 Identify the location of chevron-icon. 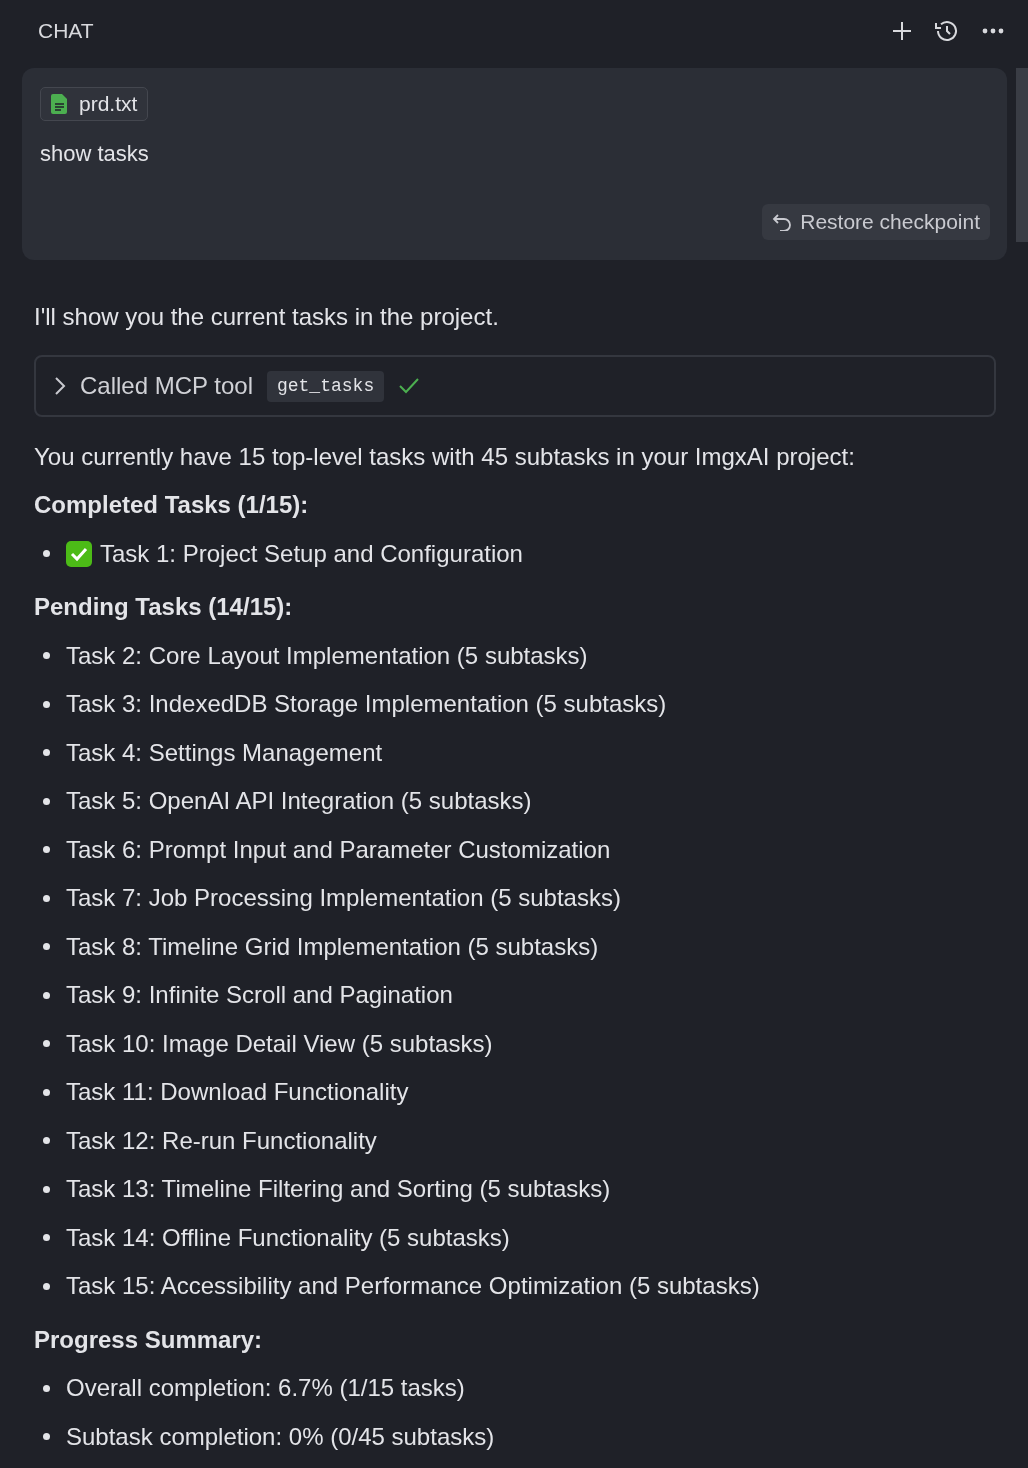
(60, 386).